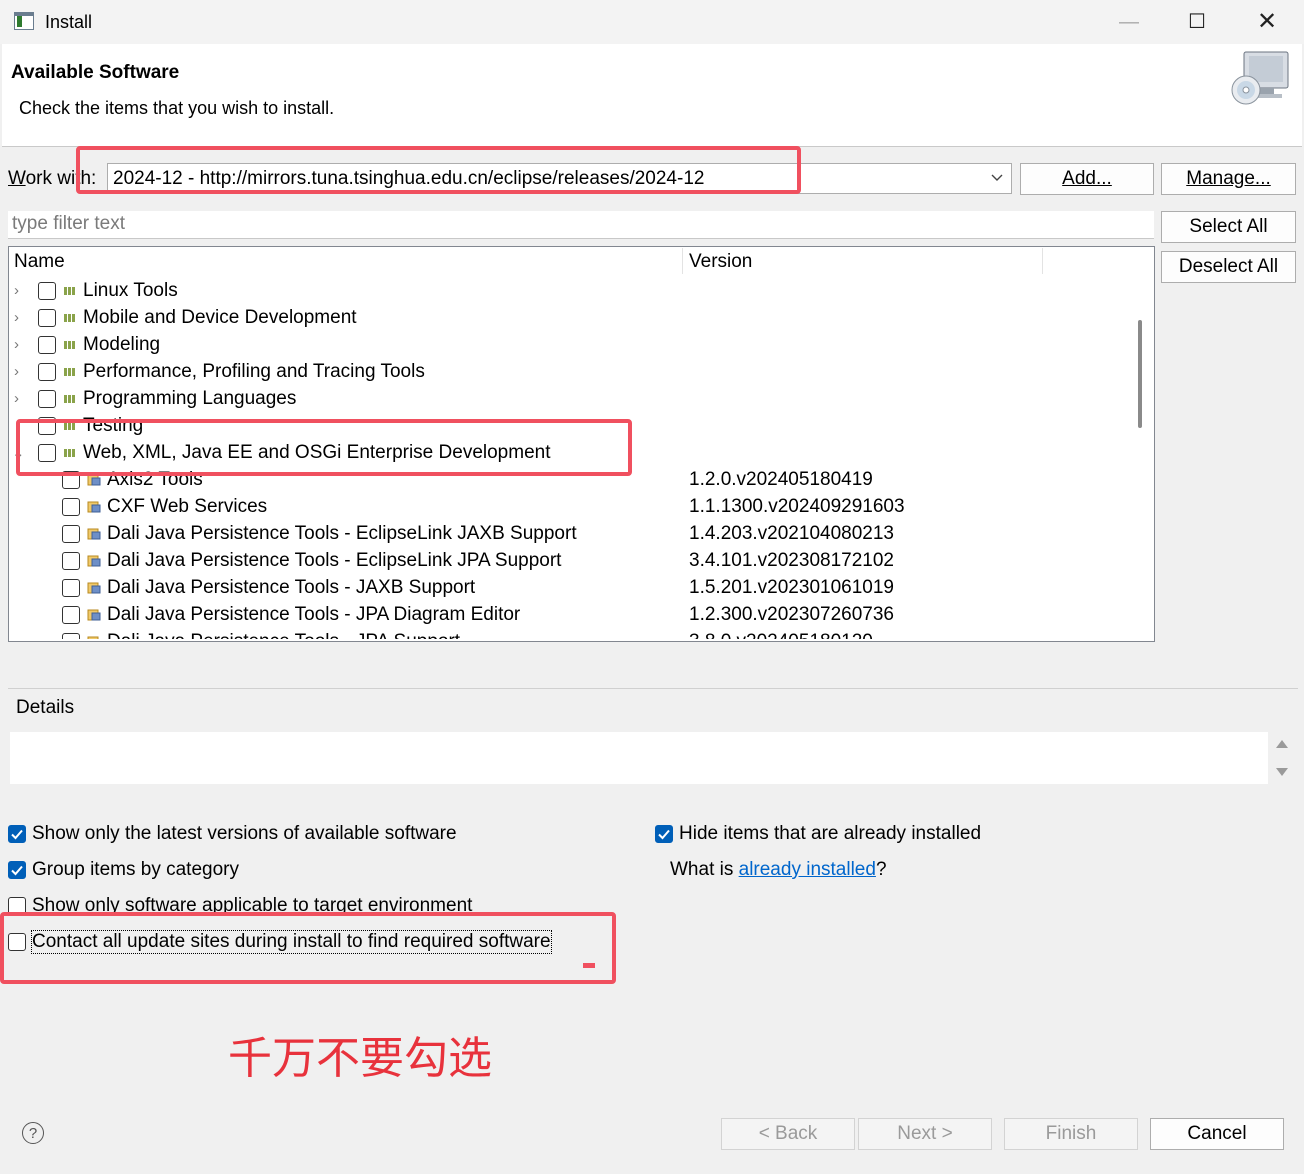 Image resolution: width=1304 pixels, height=1174 pixels. What do you see at coordinates (1228, 227) in the screenshot?
I see `select-all-button: Select All` at bounding box center [1228, 227].